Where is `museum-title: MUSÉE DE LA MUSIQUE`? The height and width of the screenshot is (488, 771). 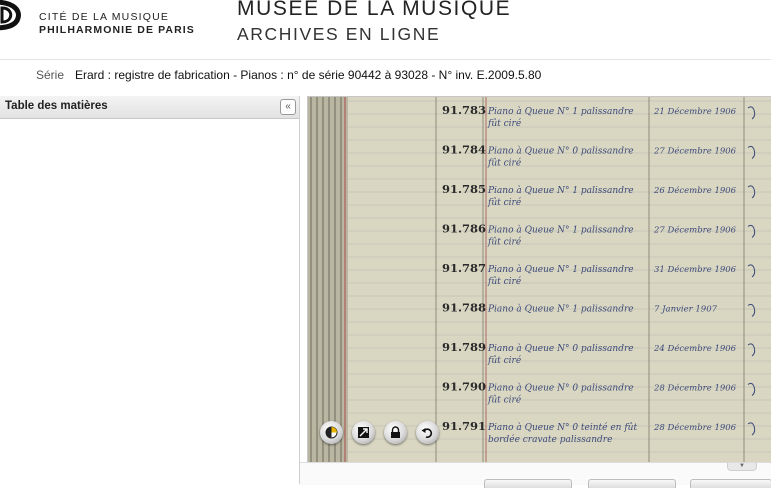 museum-title: MUSÉE DE LA MUSIQUE is located at coordinates (374, 10).